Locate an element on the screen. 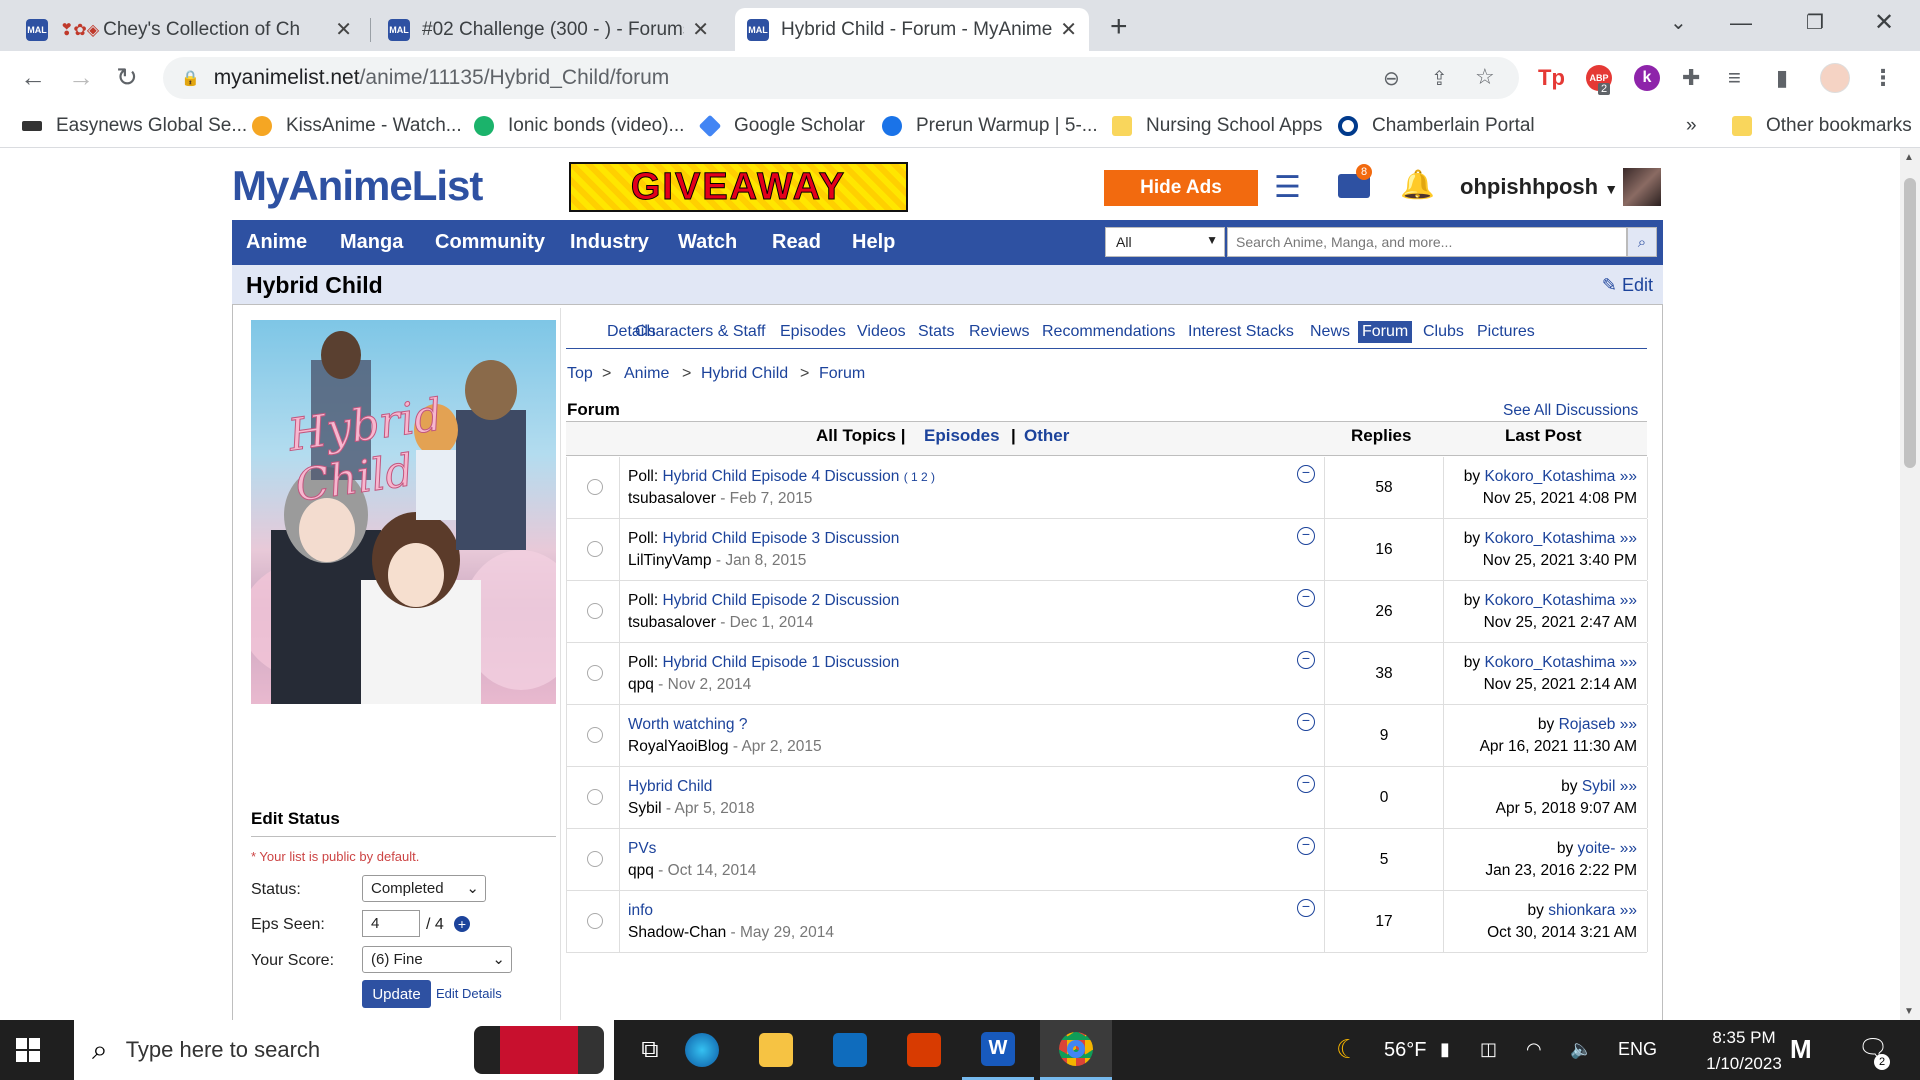 Image resolution: width=1920 pixels, height=1080 pixels. edit-details-link: Edit Details is located at coordinates (469, 993).